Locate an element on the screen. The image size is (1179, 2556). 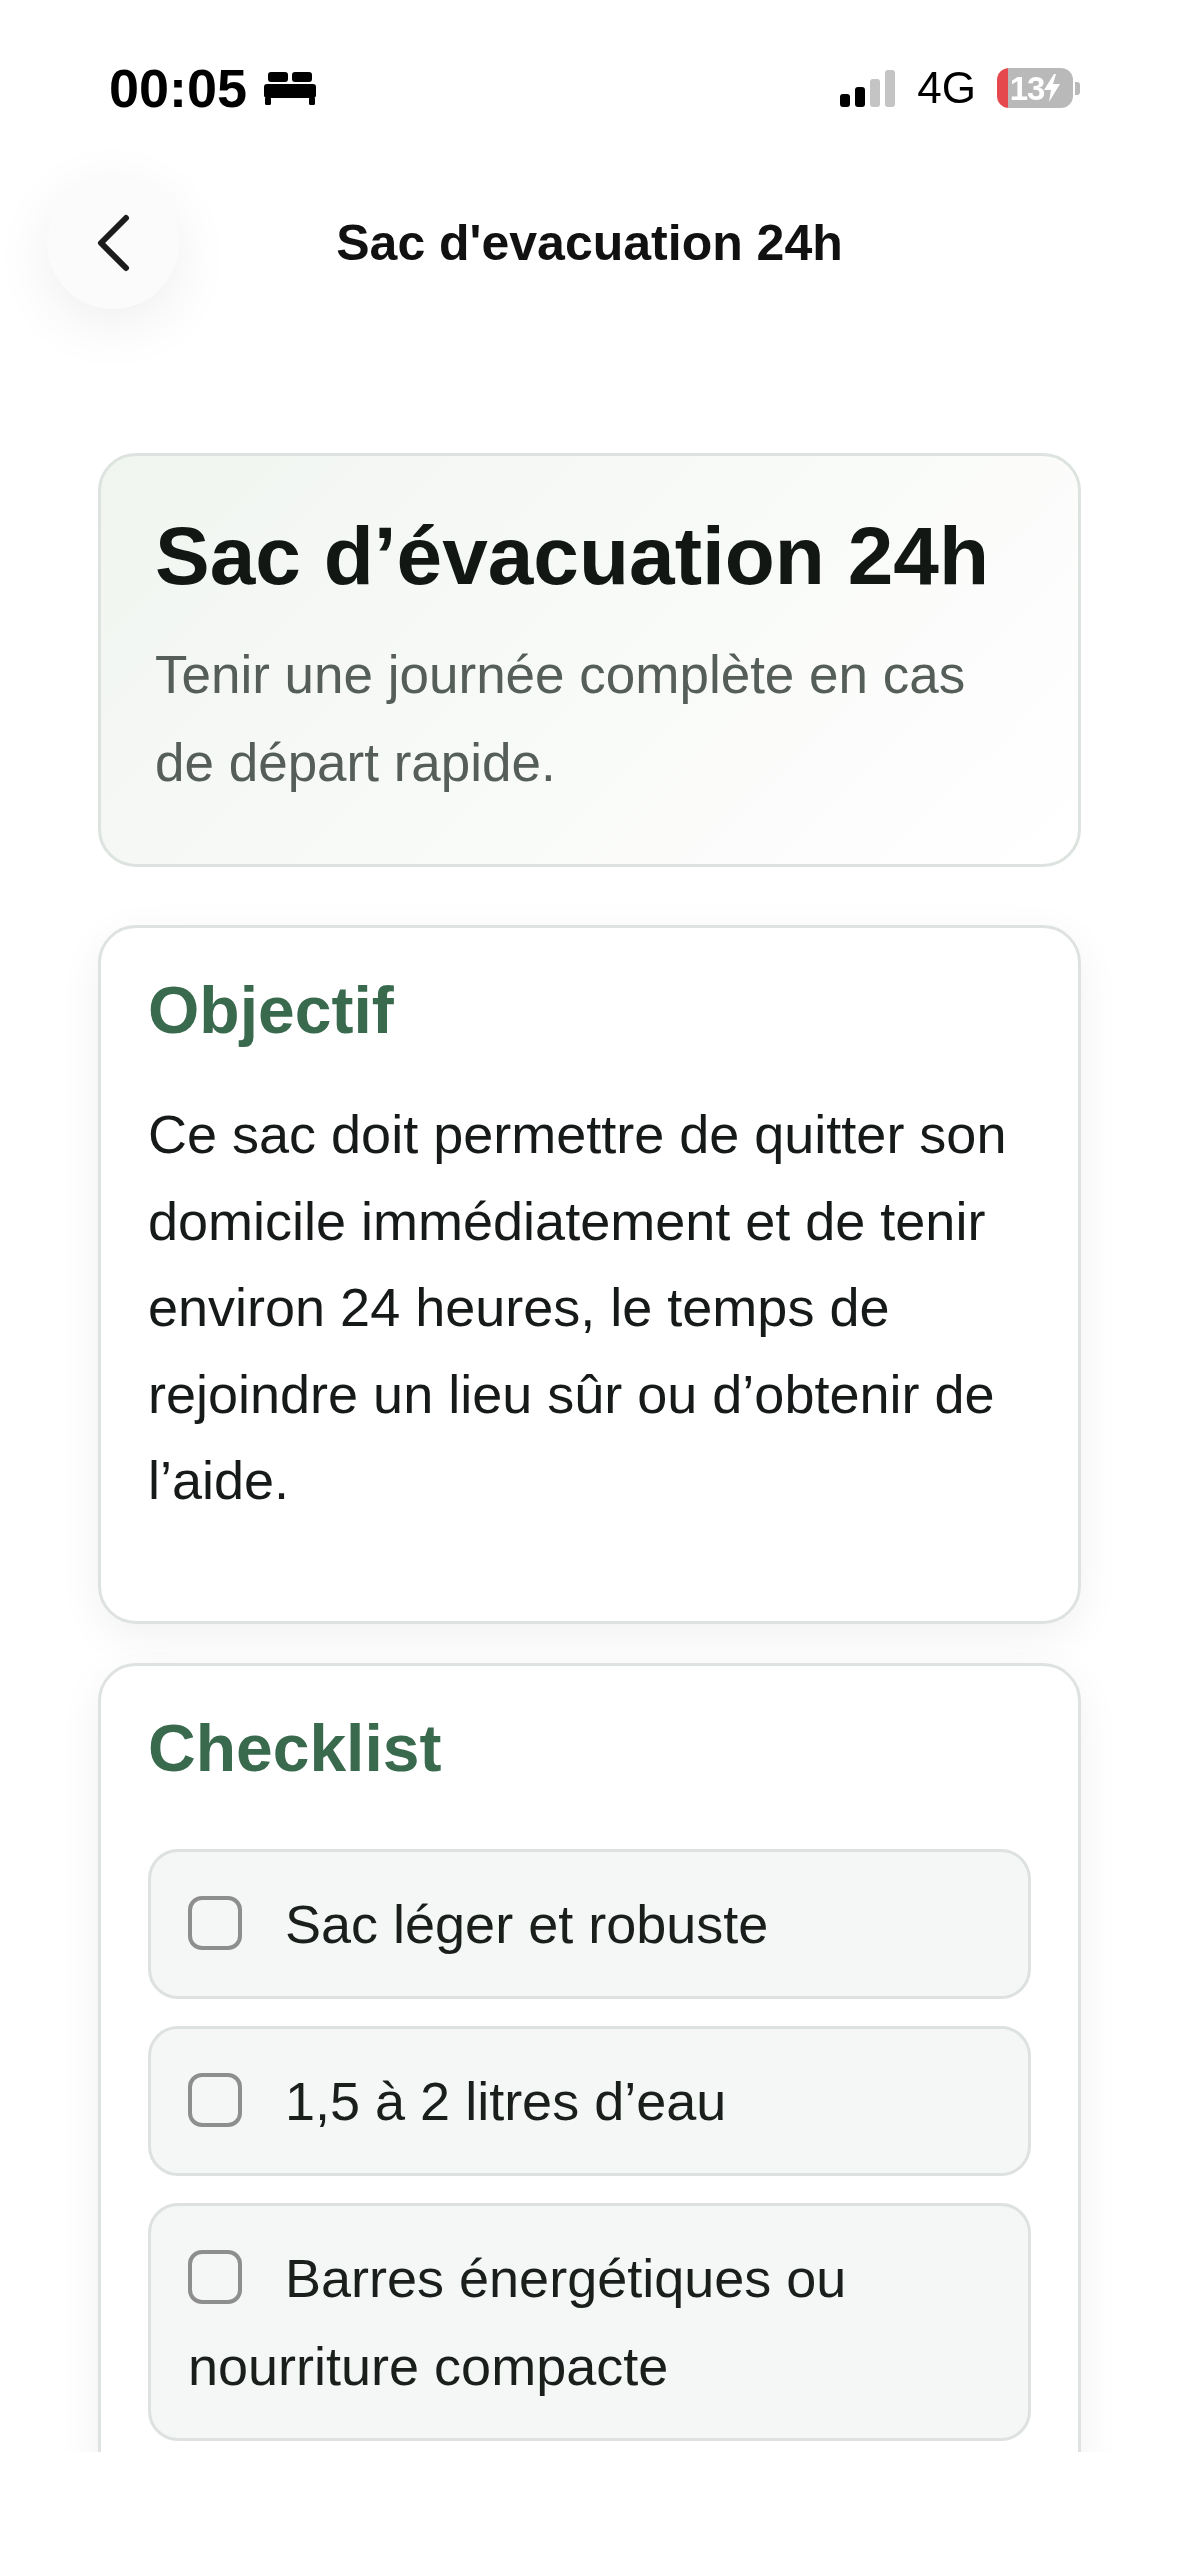
signal-strength-icon is located at coordinates (868, 88).